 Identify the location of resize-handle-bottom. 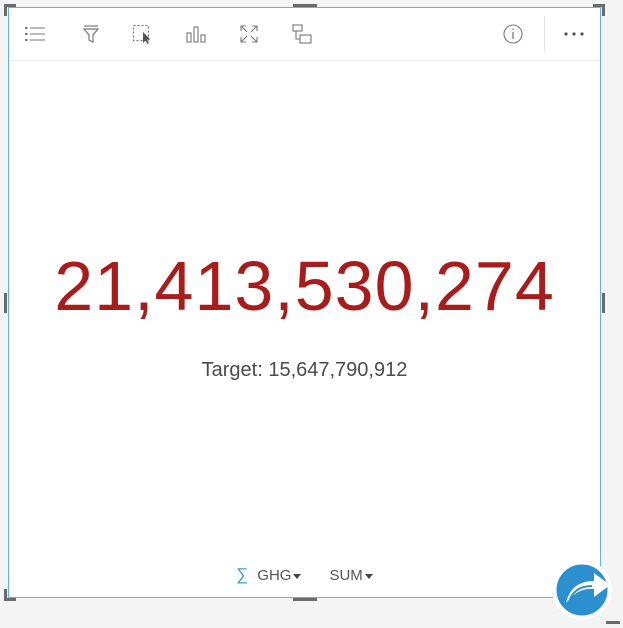
(305, 599).